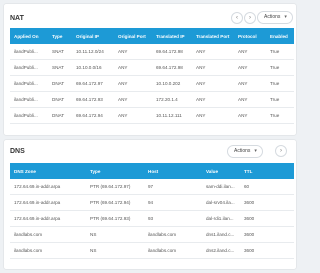 The height and width of the screenshot is (273, 320). I want to click on column-header: Value, so click(221, 171).